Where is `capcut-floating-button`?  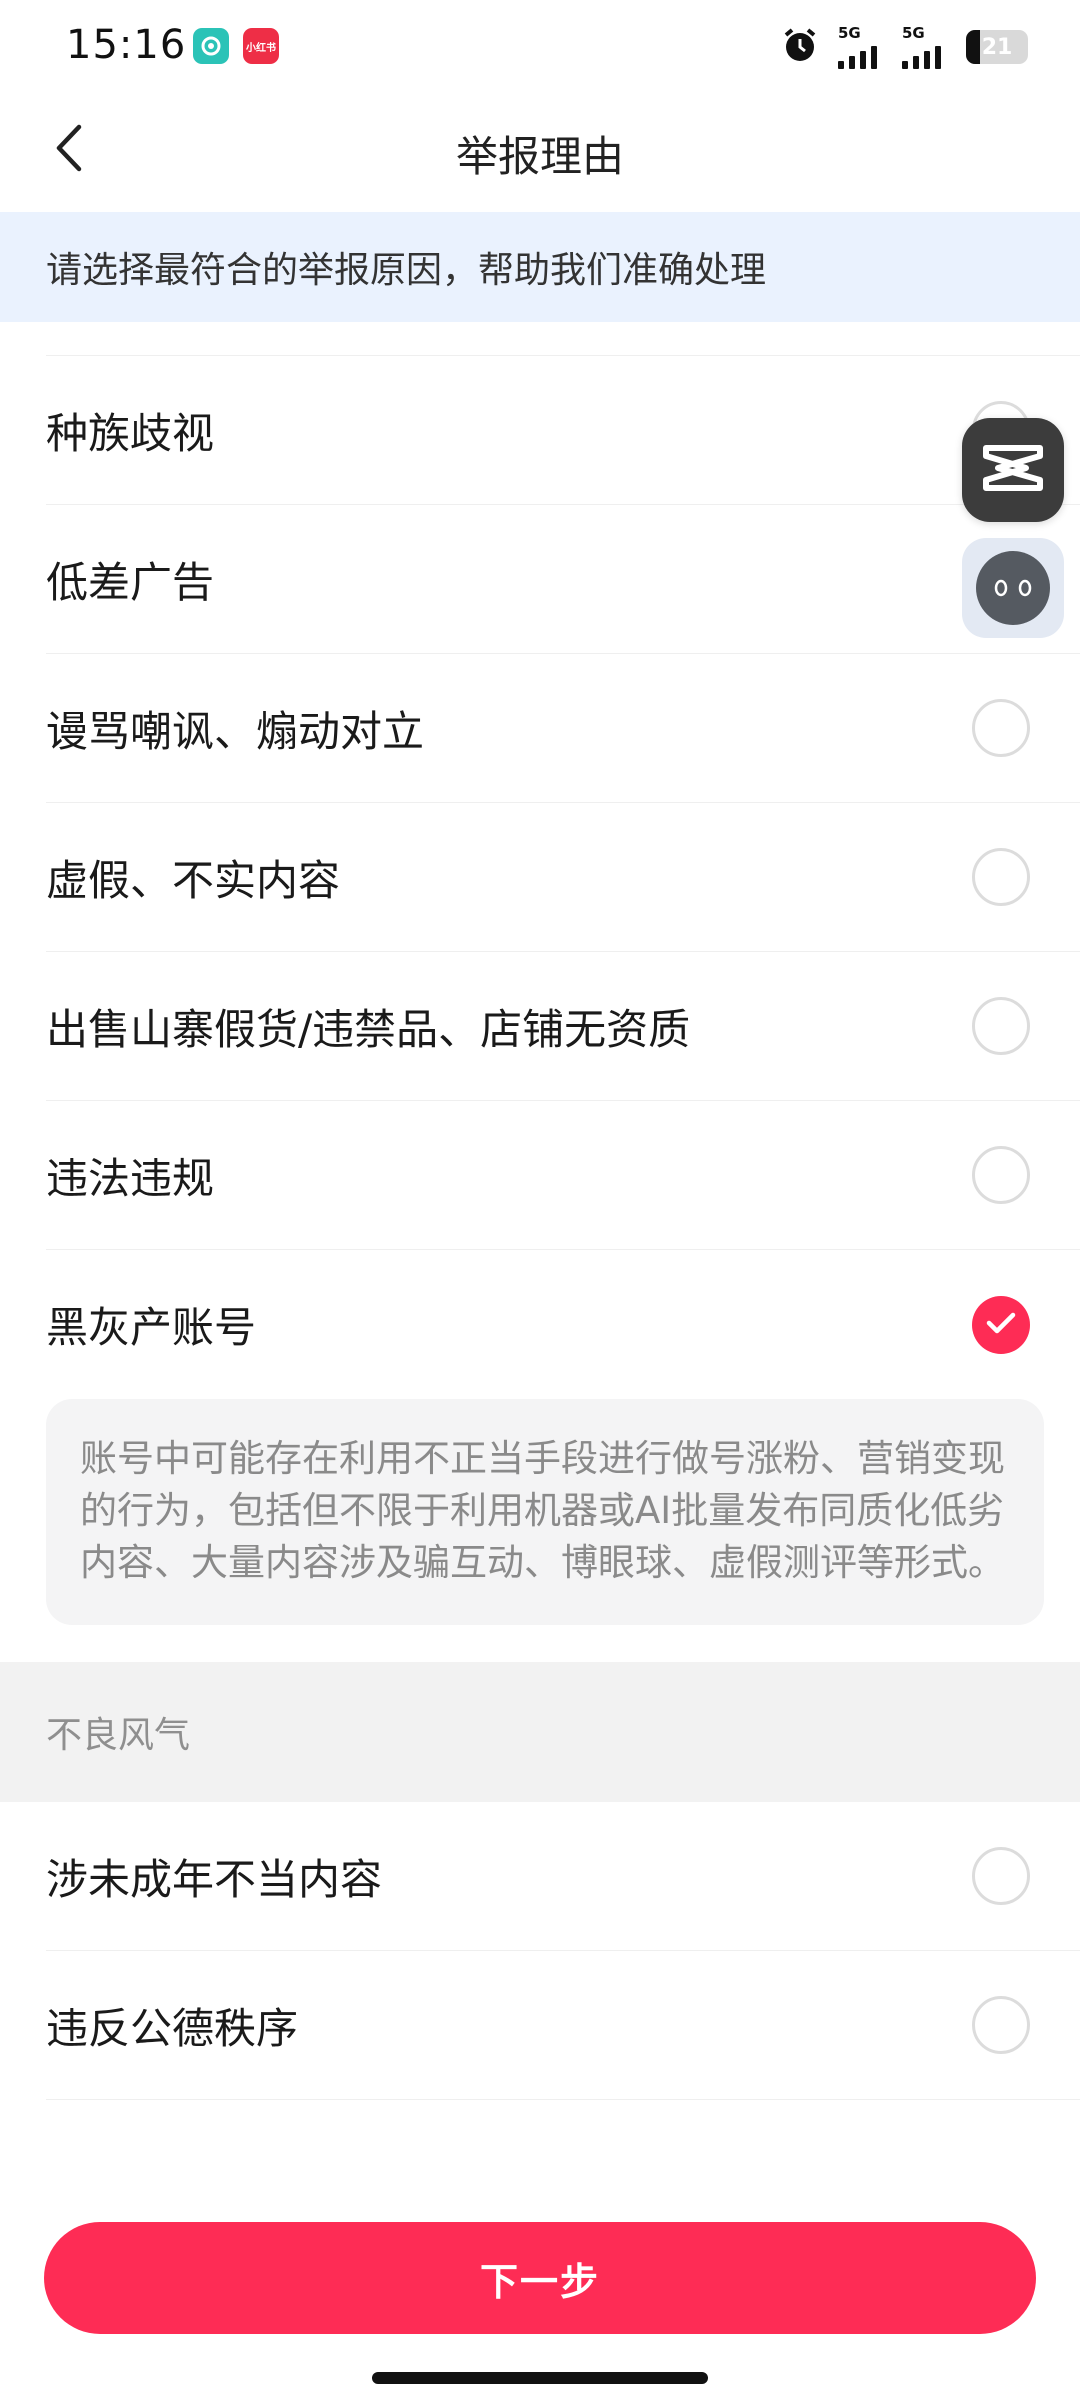
capcut-floating-button is located at coordinates (1013, 470).